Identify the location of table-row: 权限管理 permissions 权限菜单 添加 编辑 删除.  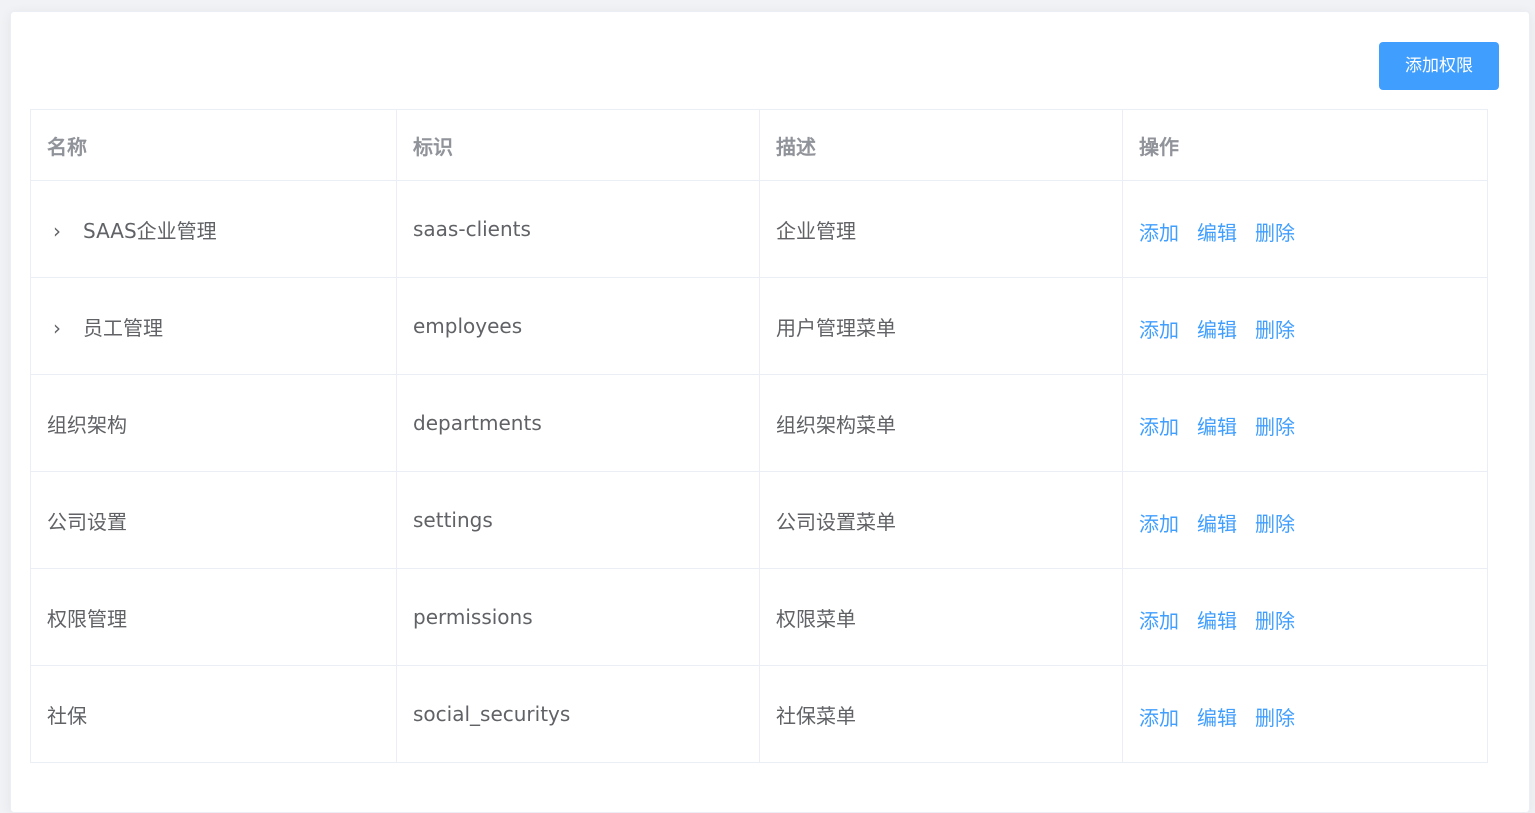
(759, 617).